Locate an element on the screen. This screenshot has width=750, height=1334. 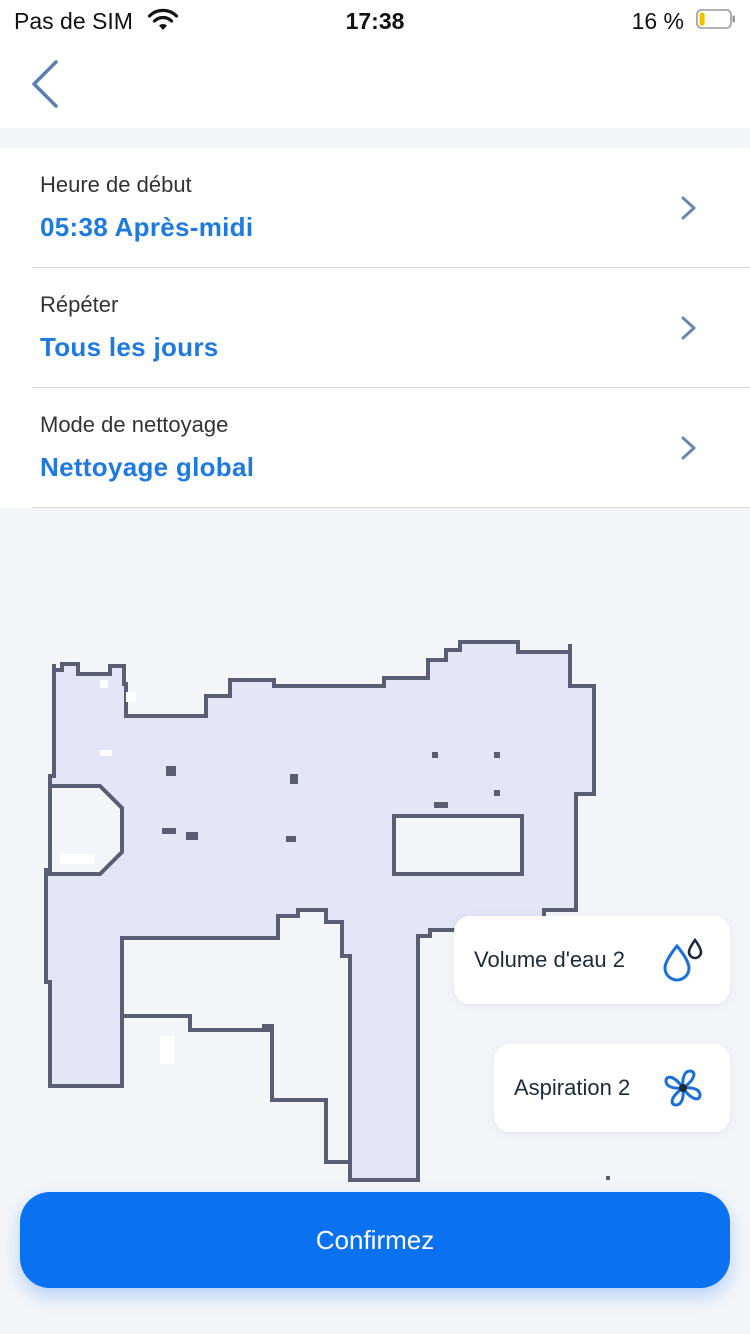
start-time-row: Heure de début 05:38 Après-midi is located at coordinates (375, 208).